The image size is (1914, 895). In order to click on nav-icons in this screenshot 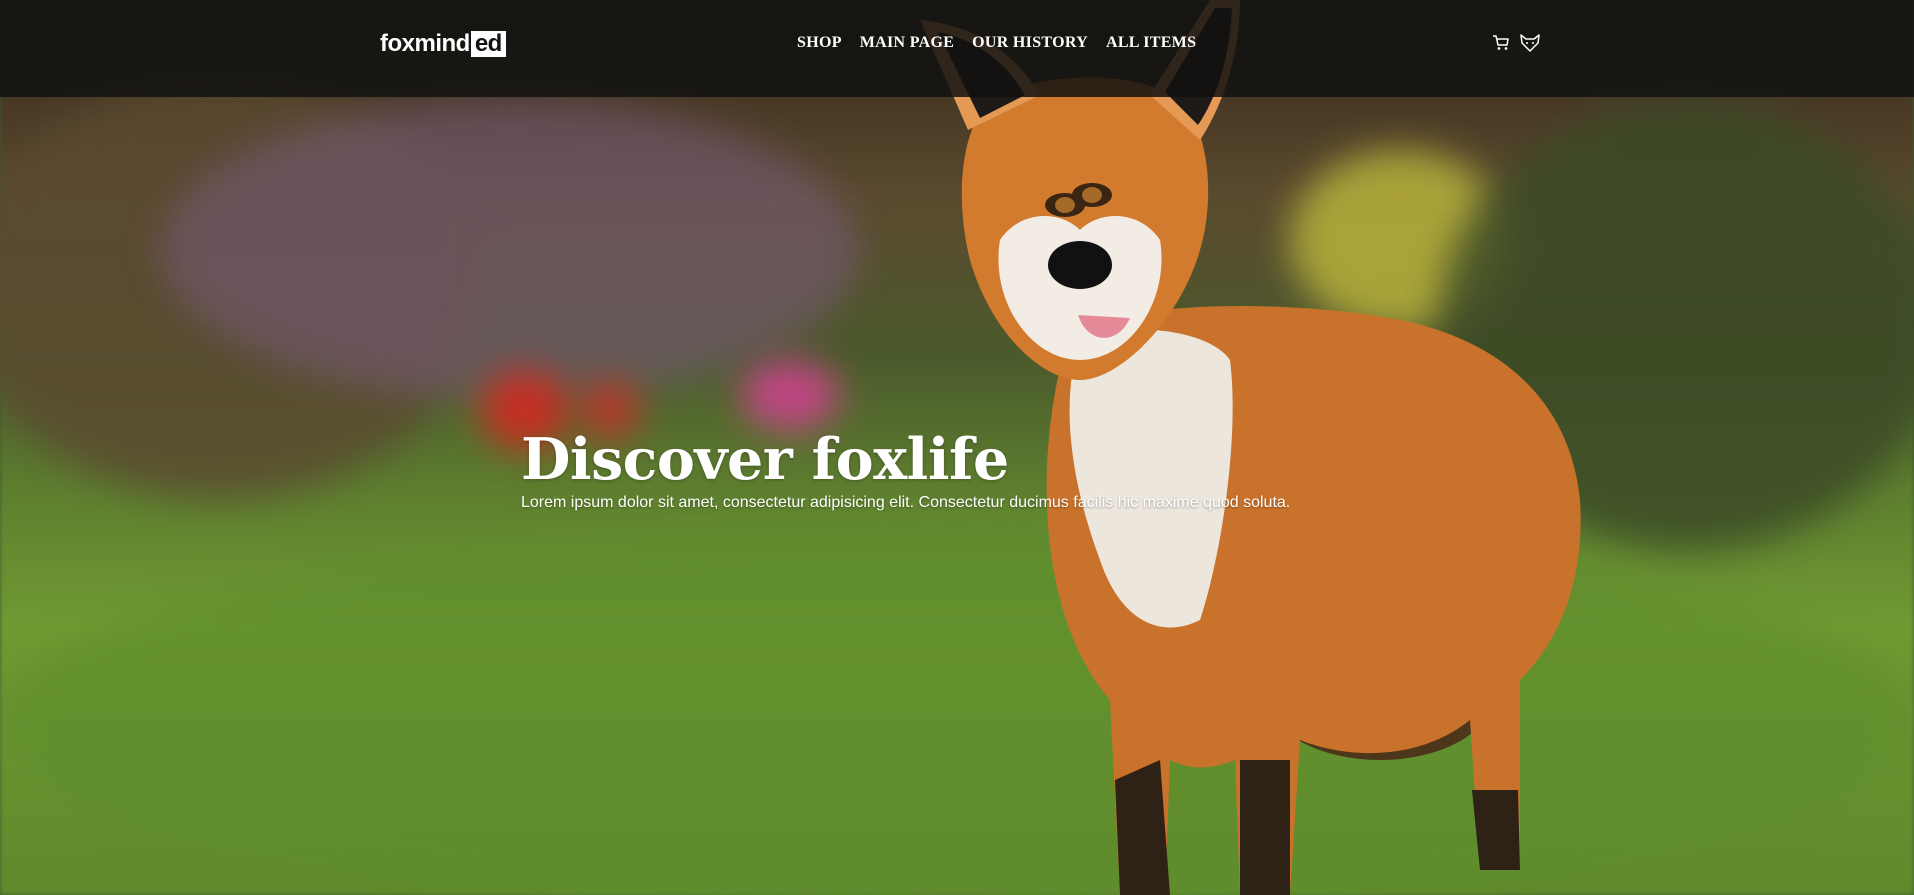, I will do `click(1516, 43)`.